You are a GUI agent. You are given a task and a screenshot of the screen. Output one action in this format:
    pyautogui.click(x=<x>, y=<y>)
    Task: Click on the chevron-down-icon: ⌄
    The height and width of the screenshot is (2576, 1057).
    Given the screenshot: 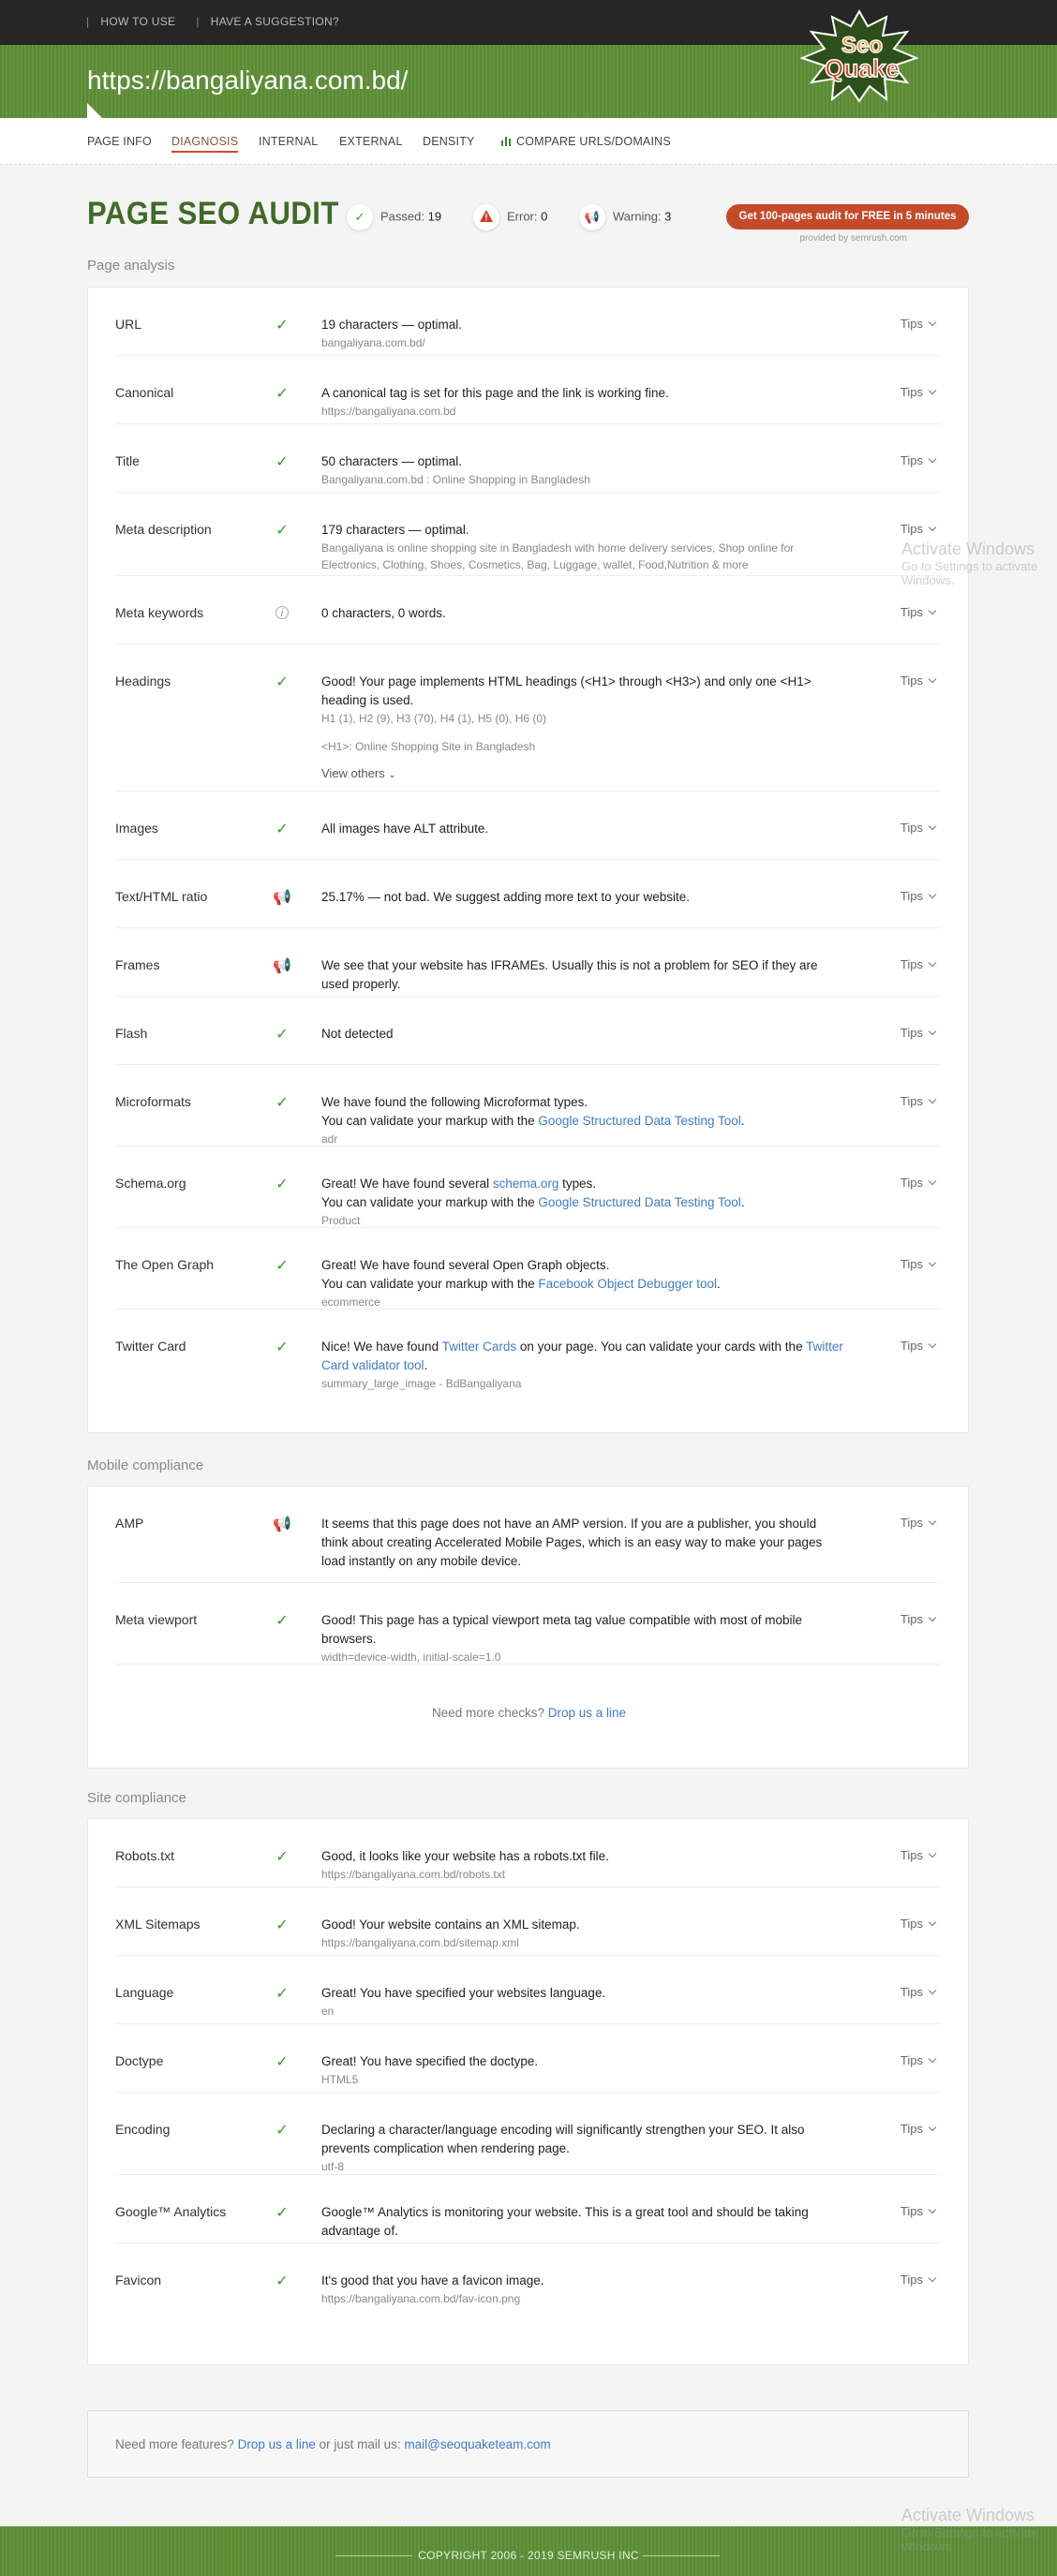 What is the action you would take?
    pyautogui.click(x=392, y=775)
    